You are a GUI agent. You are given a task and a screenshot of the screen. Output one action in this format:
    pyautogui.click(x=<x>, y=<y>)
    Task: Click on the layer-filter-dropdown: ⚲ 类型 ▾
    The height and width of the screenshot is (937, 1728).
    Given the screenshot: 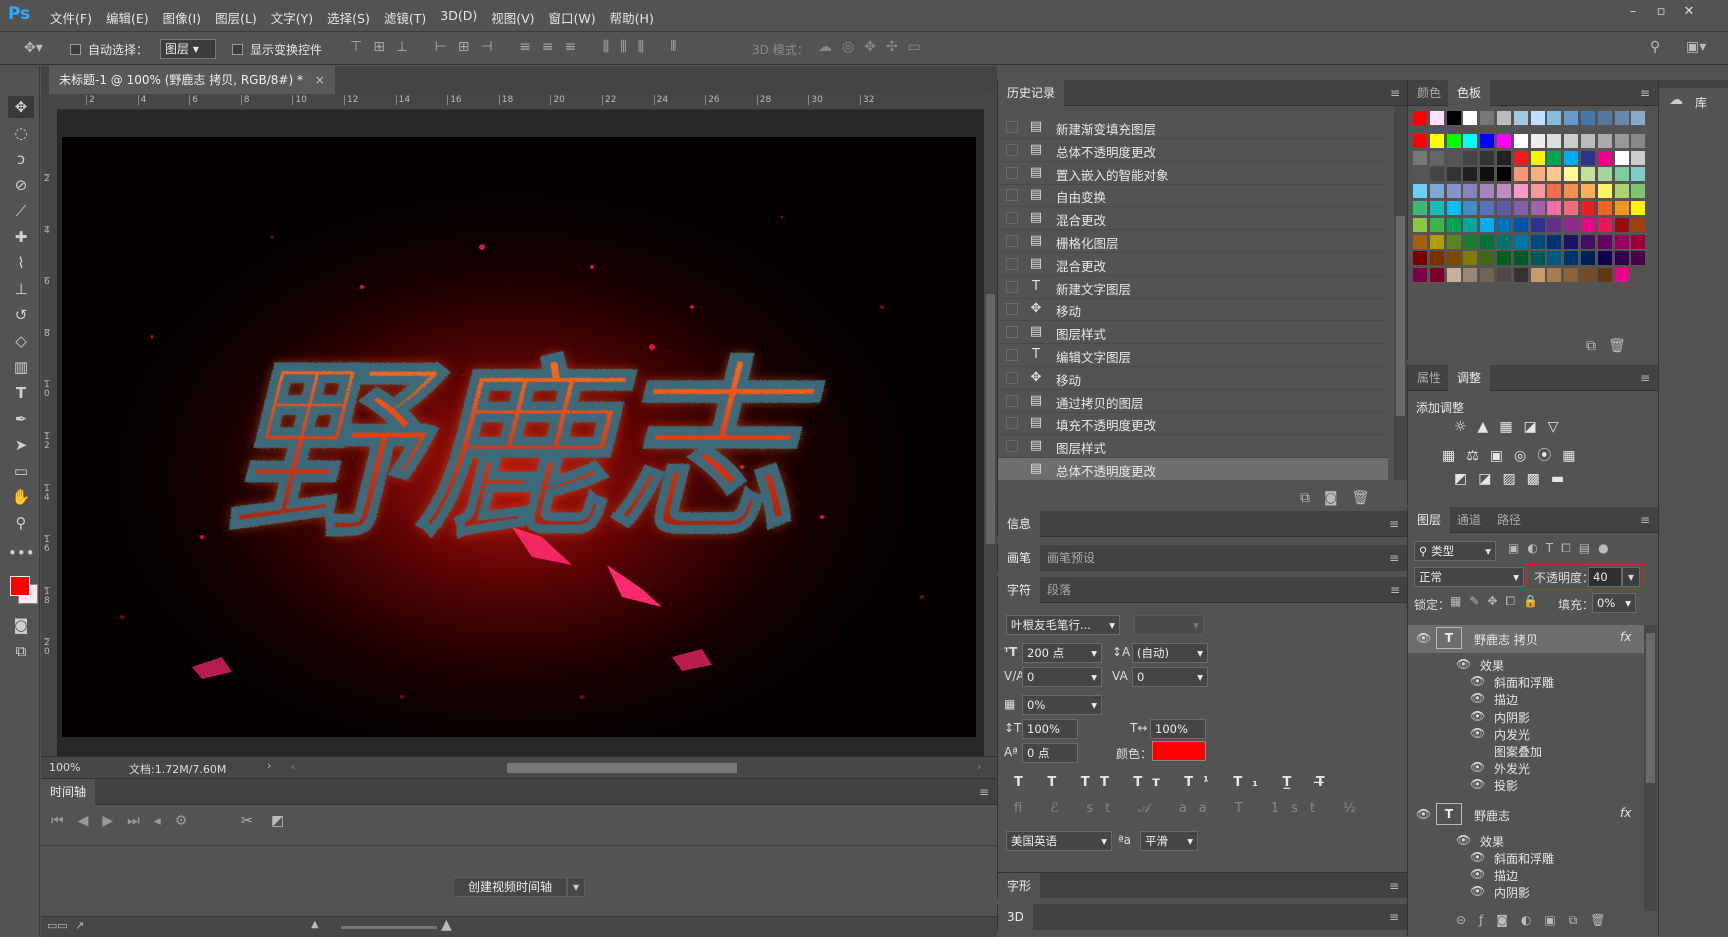 What is the action you would take?
    pyautogui.click(x=1455, y=551)
    